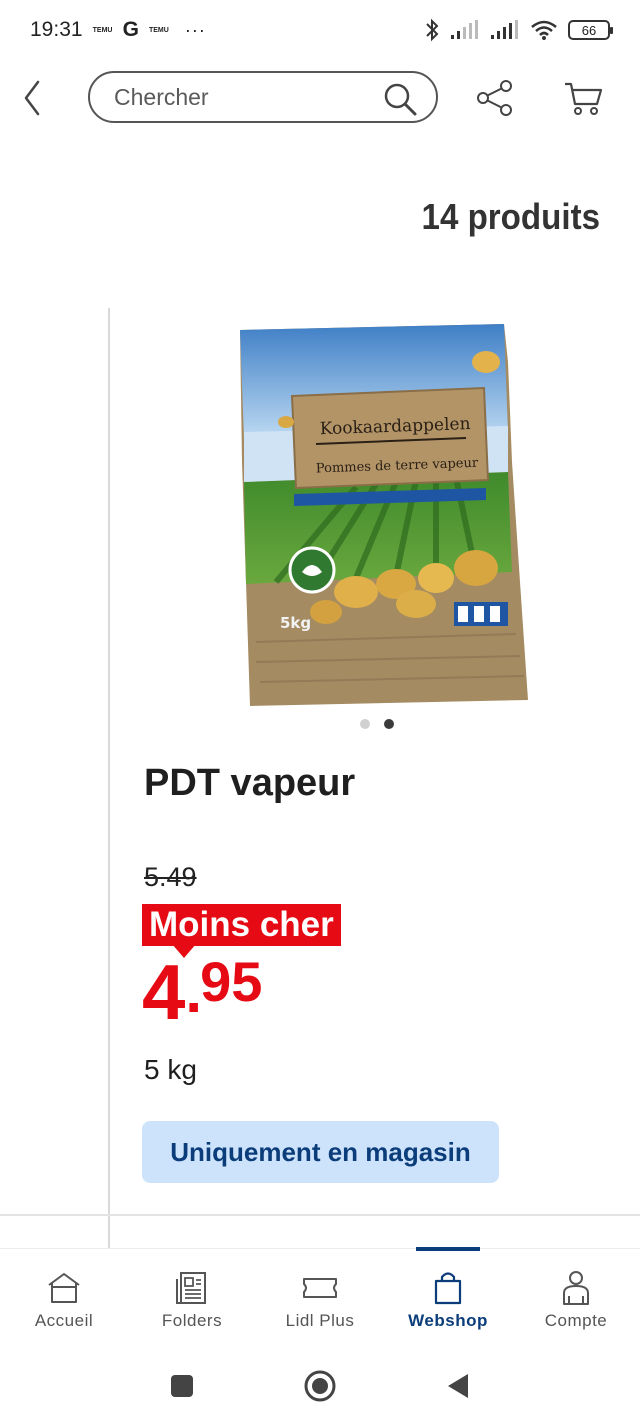 The image size is (640, 1423). Describe the element at coordinates (576, 1320) in the screenshot. I see `nav-label: Compte` at that location.